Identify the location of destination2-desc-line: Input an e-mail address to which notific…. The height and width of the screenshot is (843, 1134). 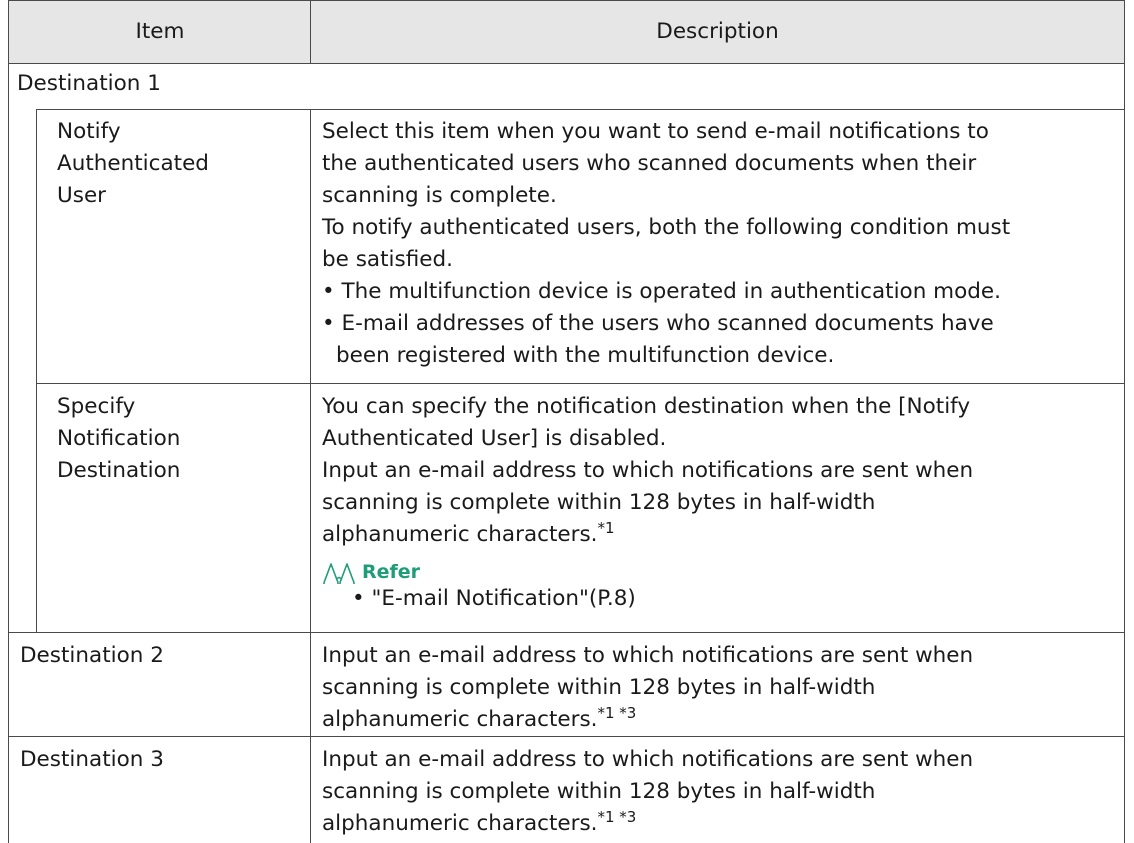
(648, 655).